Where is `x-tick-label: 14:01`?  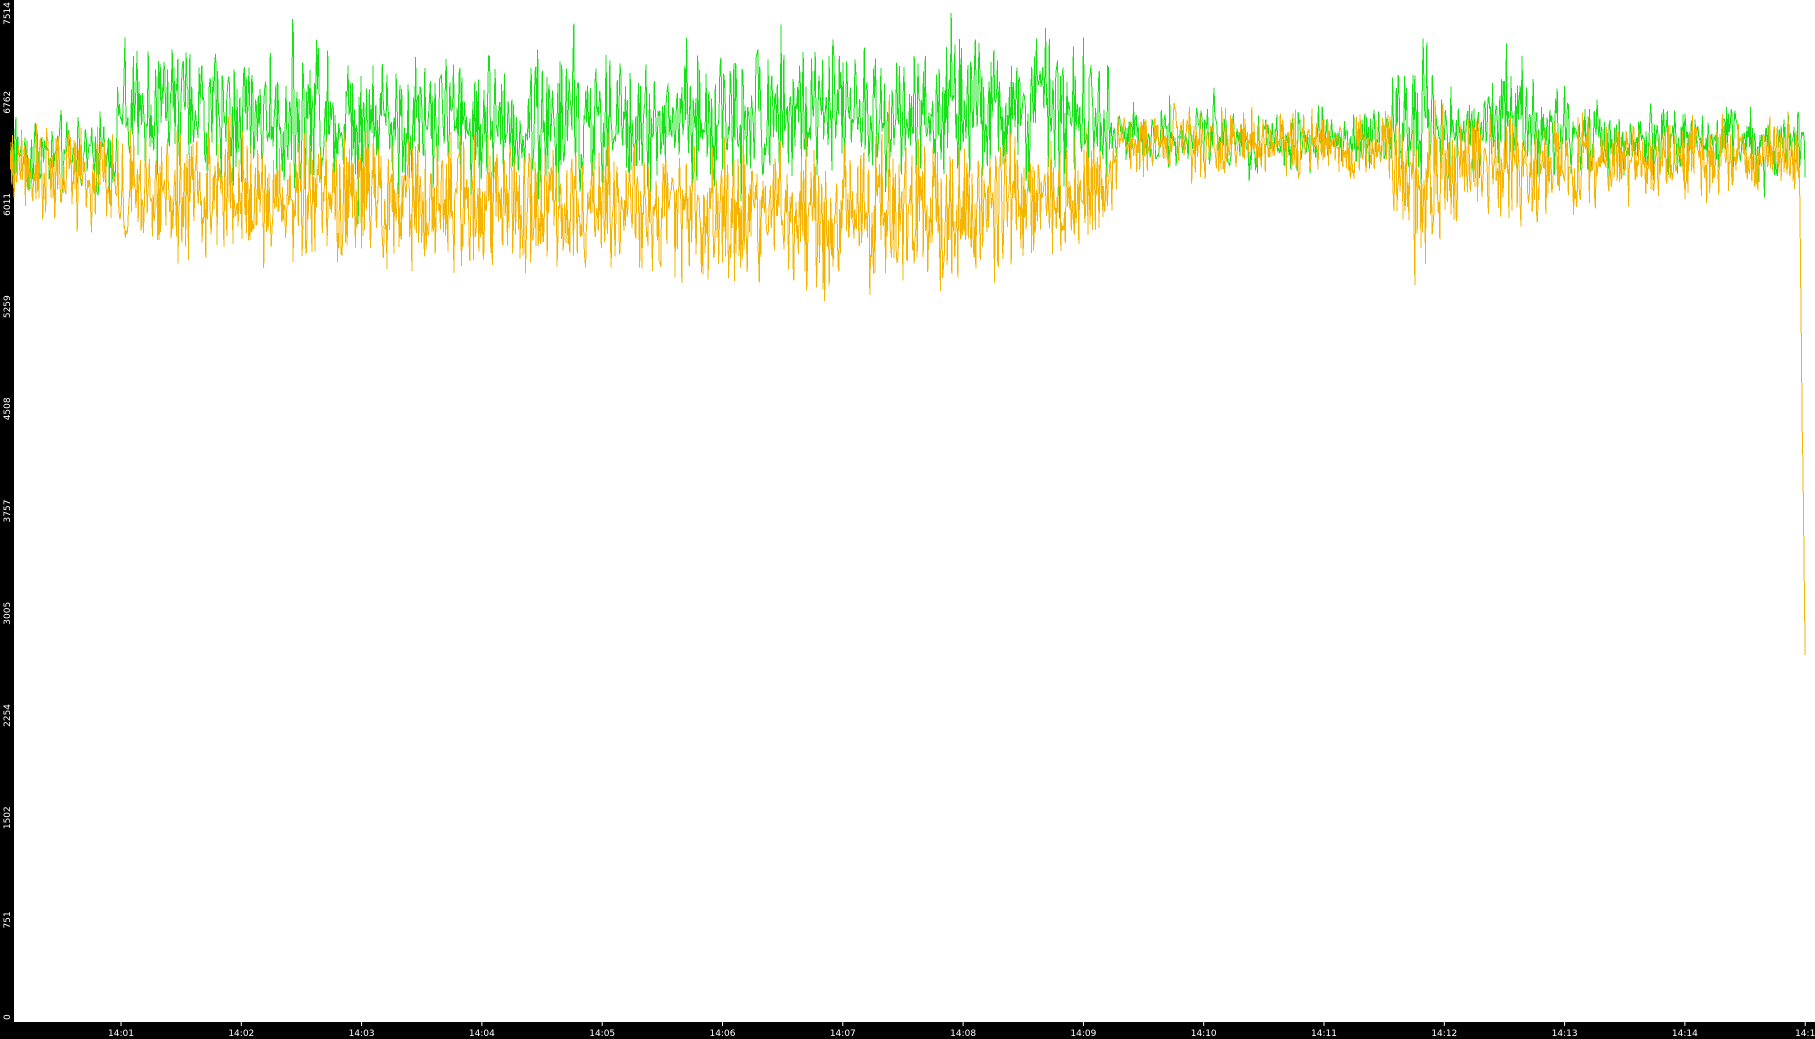
x-tick-label: 14:01 is located at coordinates (121, 1034).